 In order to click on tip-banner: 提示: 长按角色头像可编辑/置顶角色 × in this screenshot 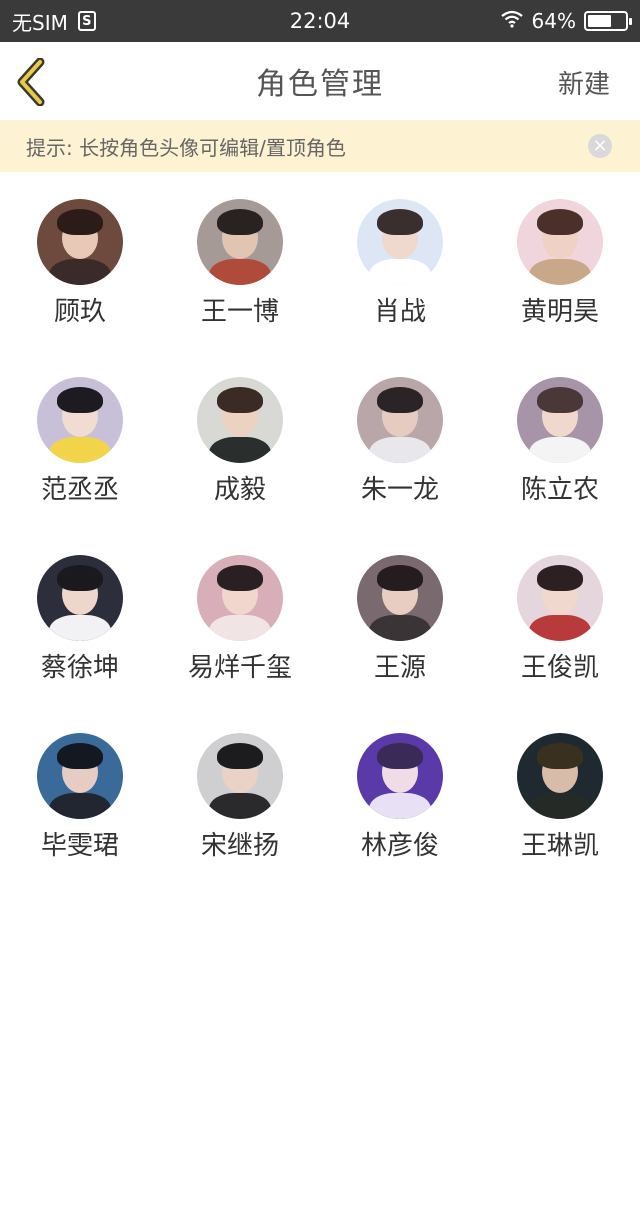, I will do `click(320, 146)`.